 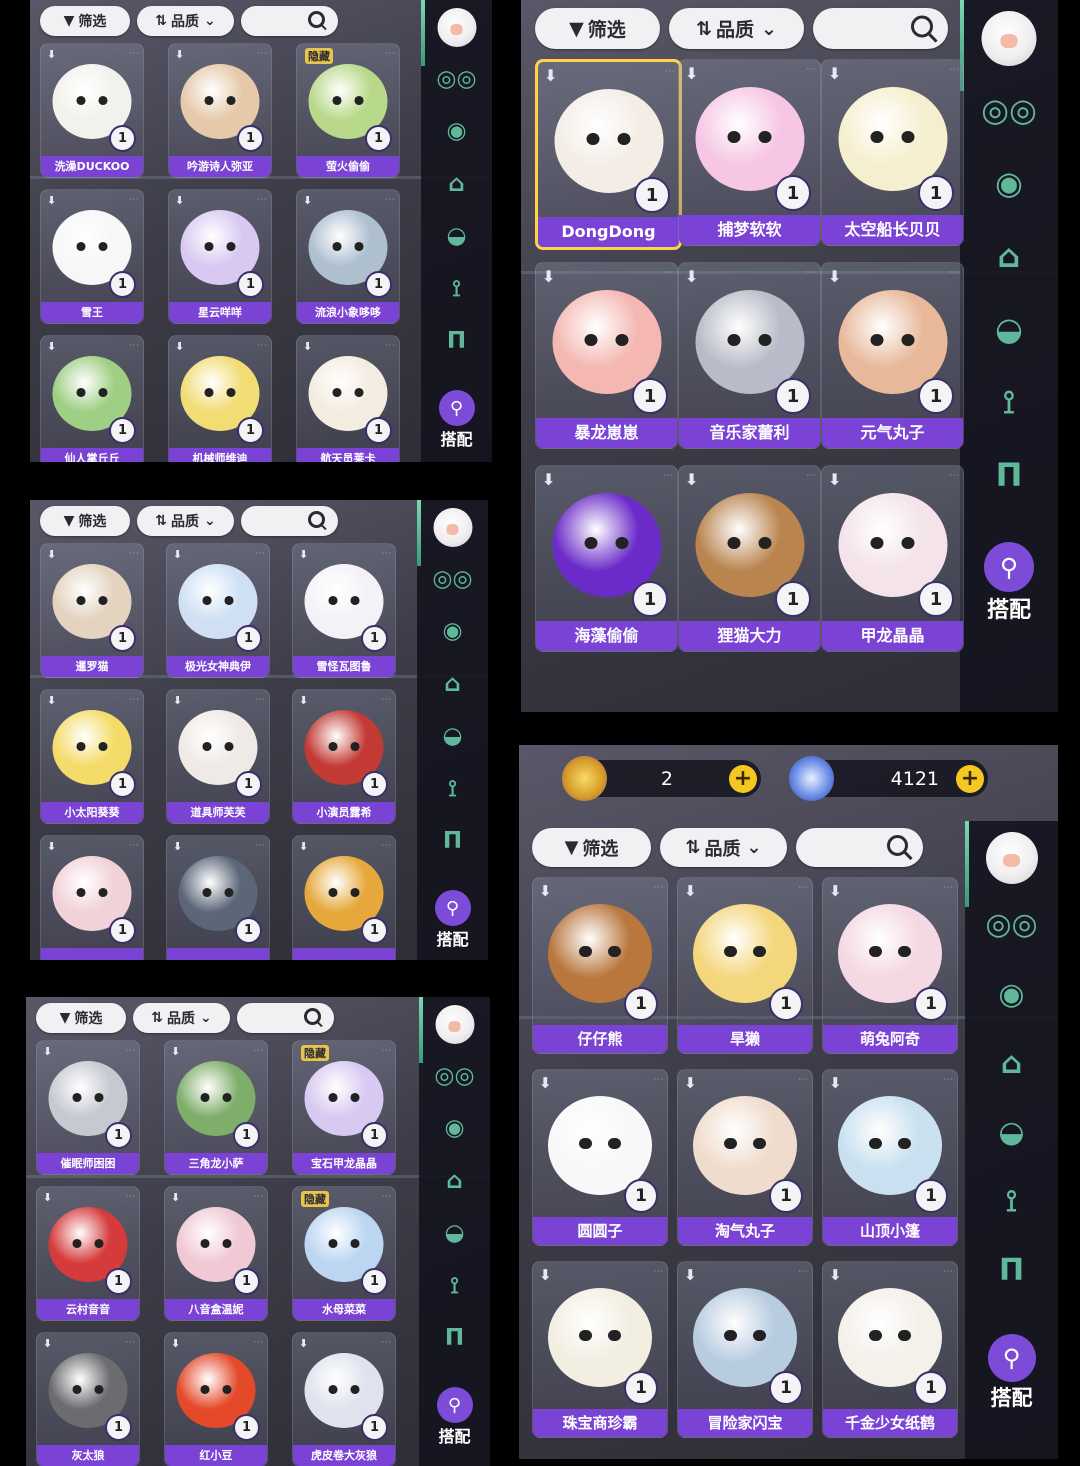 I want to click on item-card: ⬇ ⋮ 1 机械师维迪, so click(x=220, y=398).